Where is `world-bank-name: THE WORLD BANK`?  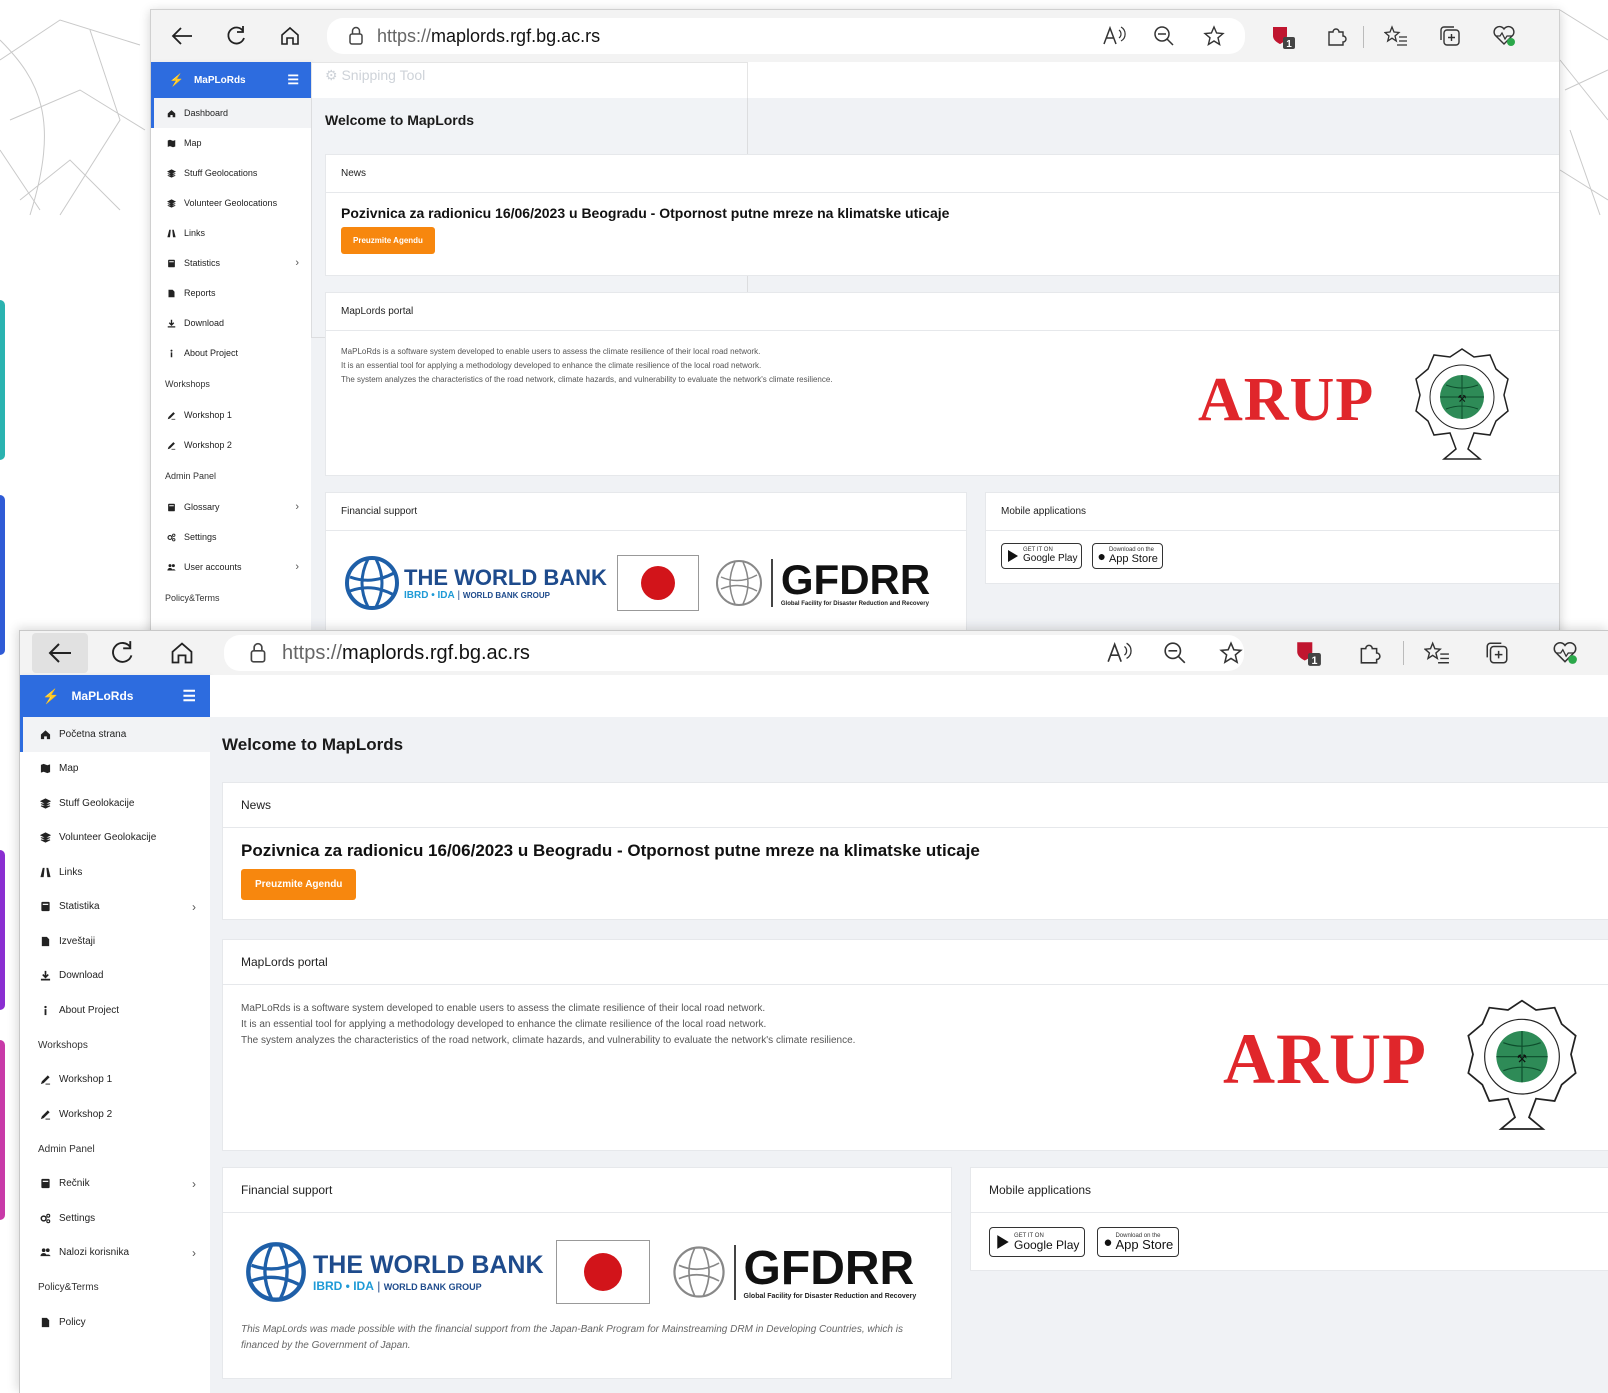
world-bank-name: THE WORLD BANK is located at coordinates (505, 577).